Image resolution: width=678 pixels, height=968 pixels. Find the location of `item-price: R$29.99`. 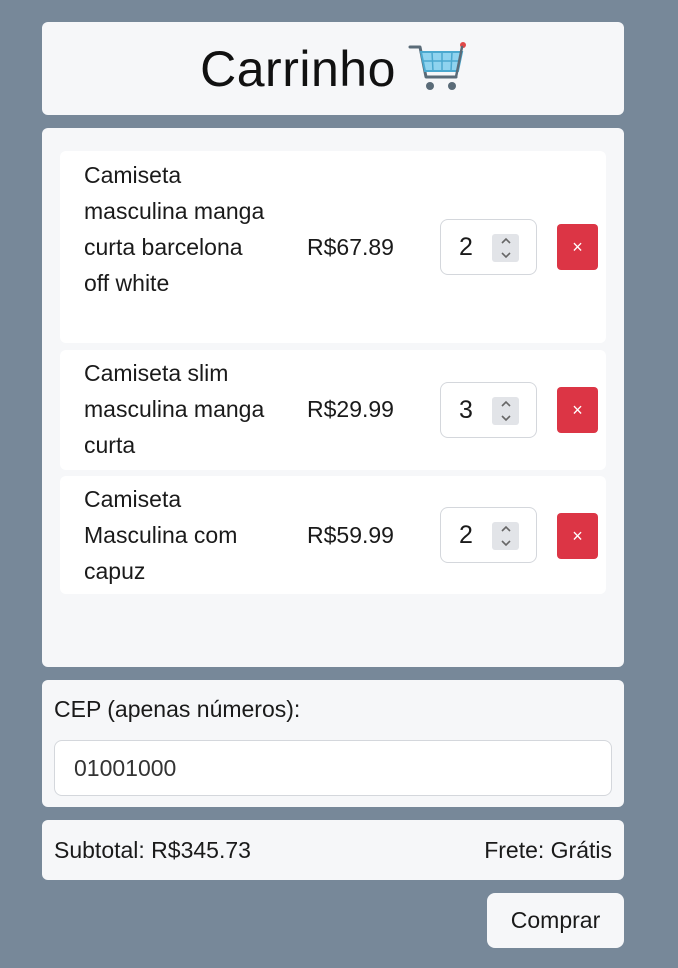

item-price: R$29.99 is located at coordinates (350, 409).